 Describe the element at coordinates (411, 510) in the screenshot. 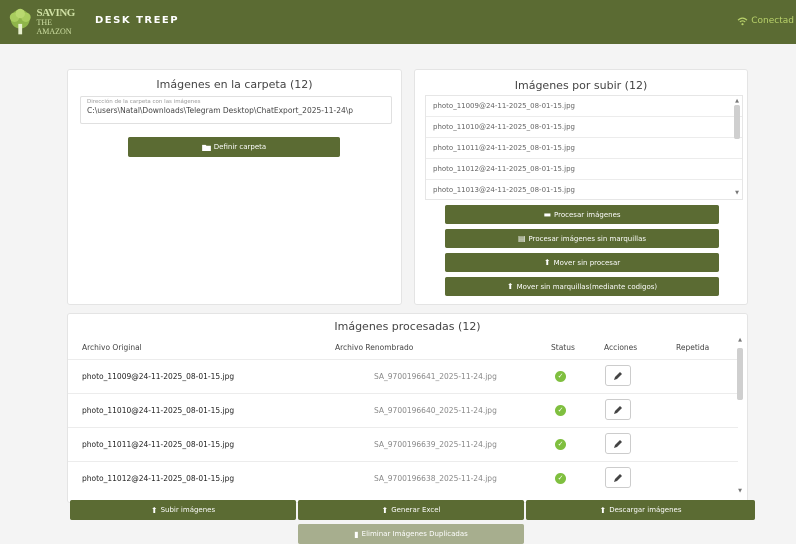

I see `generate-excel-button: ⬆ Generar Excel` at that location.